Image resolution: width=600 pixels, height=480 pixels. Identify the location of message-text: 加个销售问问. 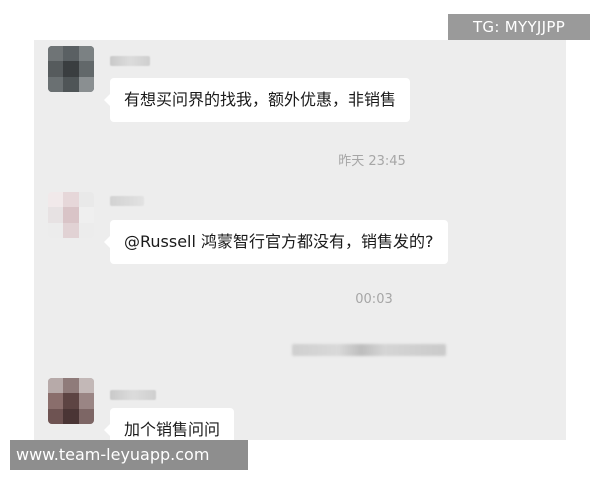
(172, 429).